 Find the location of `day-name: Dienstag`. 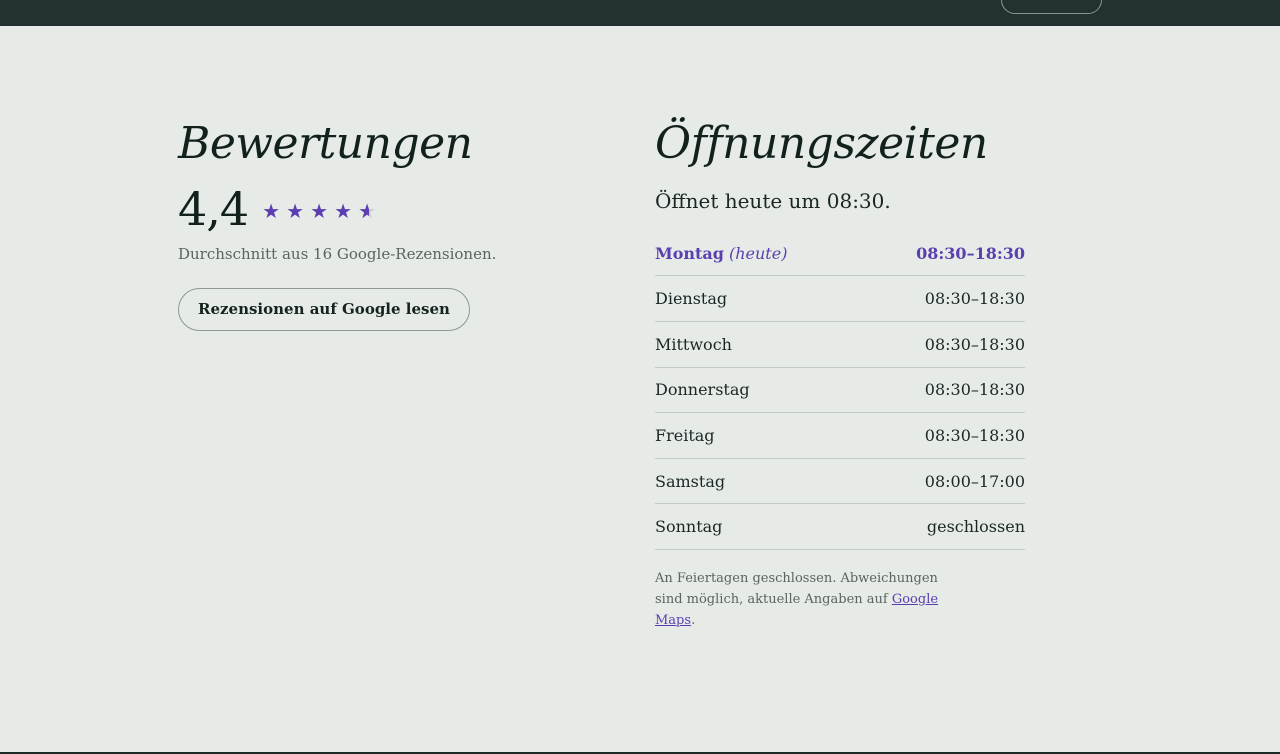

day-name: Dienstag is located at coordinates (691, 299).